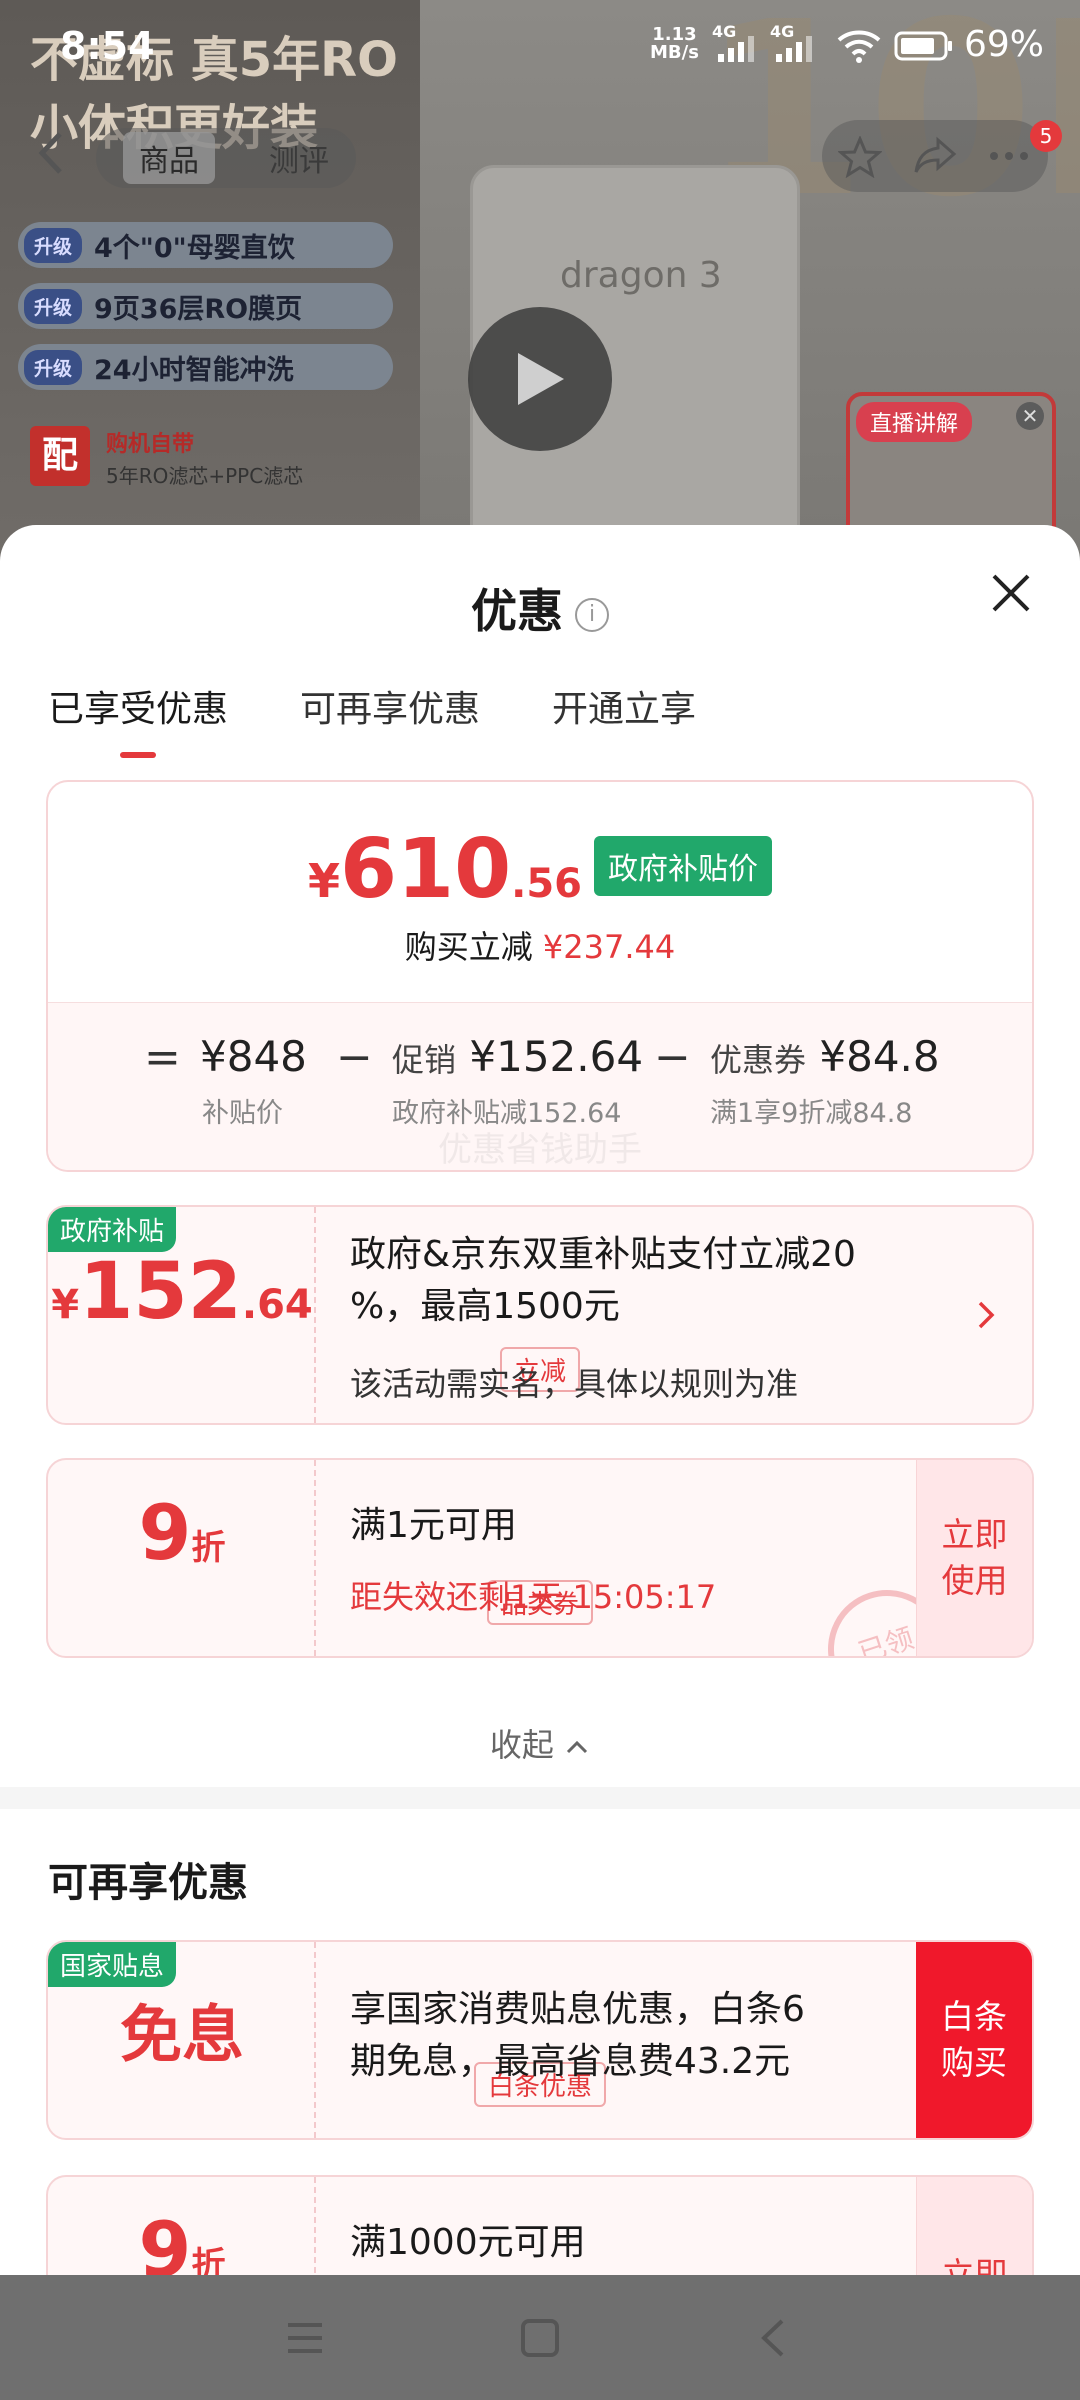 The width and height of the screenshot is (1080, 2400). What do you see at coordinates (194, 370) in the screenshot?
I see `feature-text: 24小时智能冲洗` at bounding box center [194, 370].